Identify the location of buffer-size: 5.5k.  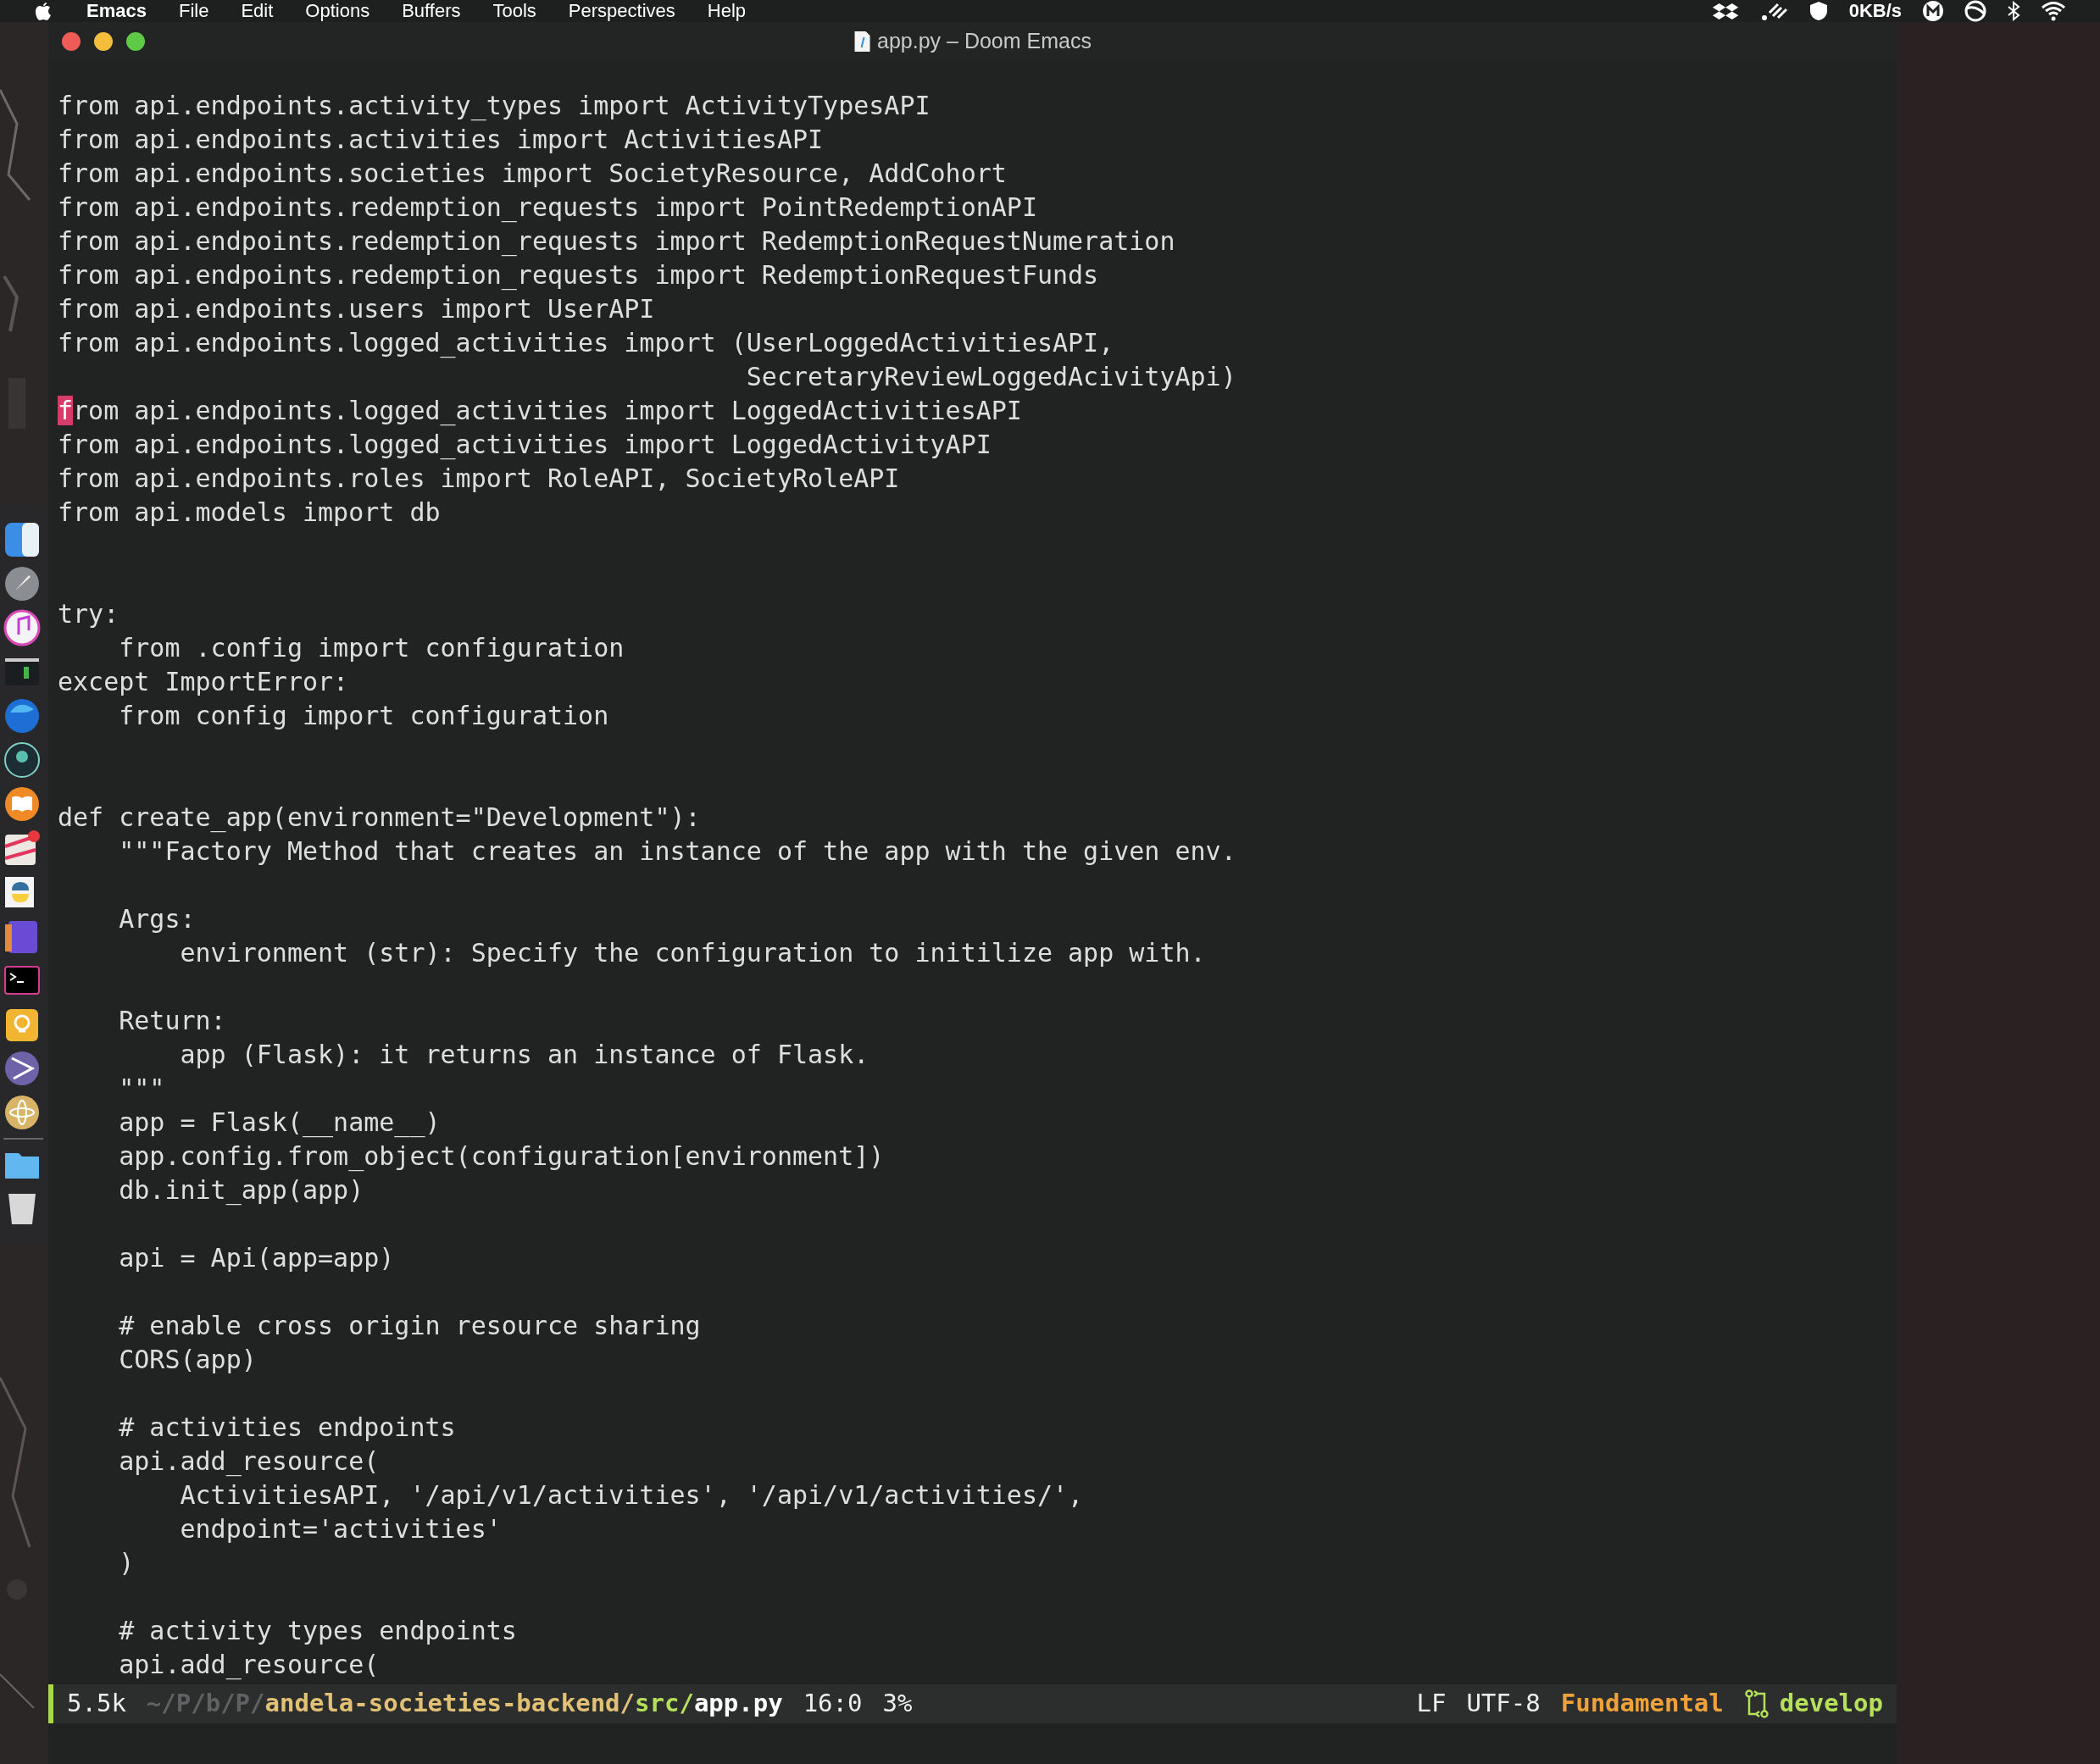
(96, 1704).